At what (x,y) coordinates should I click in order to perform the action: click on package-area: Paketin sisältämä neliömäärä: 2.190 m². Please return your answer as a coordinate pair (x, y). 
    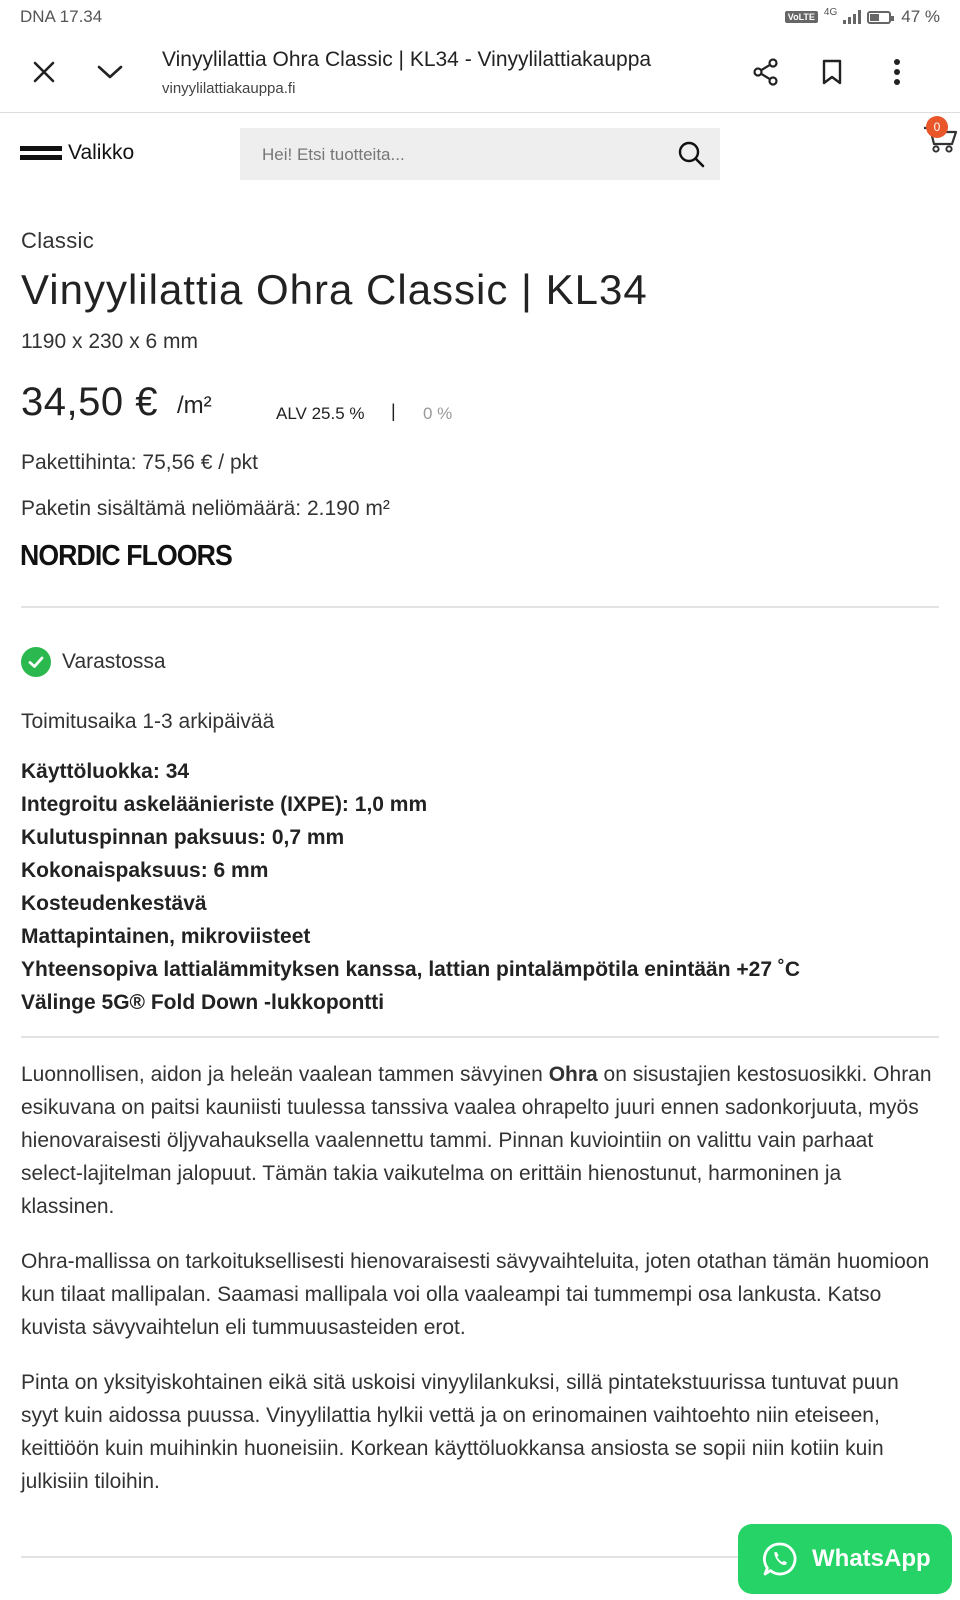
    Looking at the image, I should click on (205, 508).